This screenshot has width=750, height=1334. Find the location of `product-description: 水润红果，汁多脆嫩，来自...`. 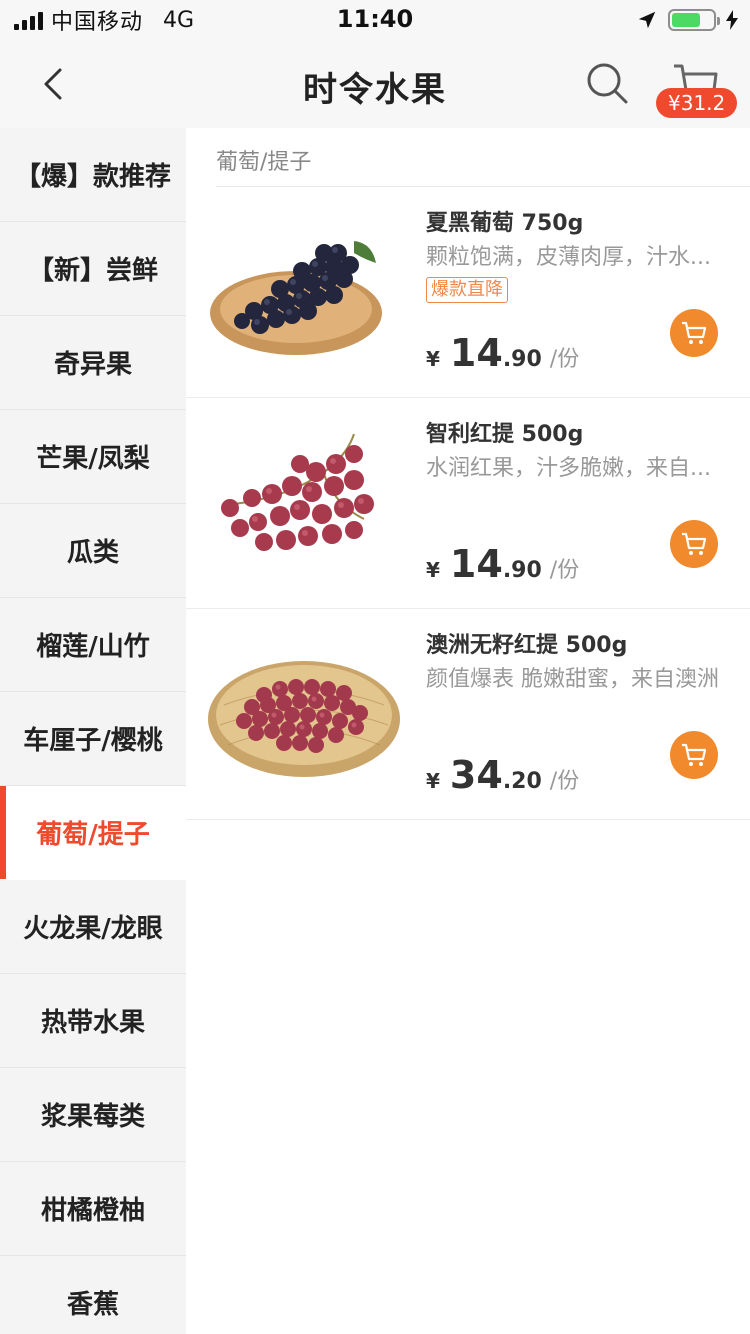

product-description: 水润红果，汁多脆嫩，来自... is located at coordinates (568, 468).